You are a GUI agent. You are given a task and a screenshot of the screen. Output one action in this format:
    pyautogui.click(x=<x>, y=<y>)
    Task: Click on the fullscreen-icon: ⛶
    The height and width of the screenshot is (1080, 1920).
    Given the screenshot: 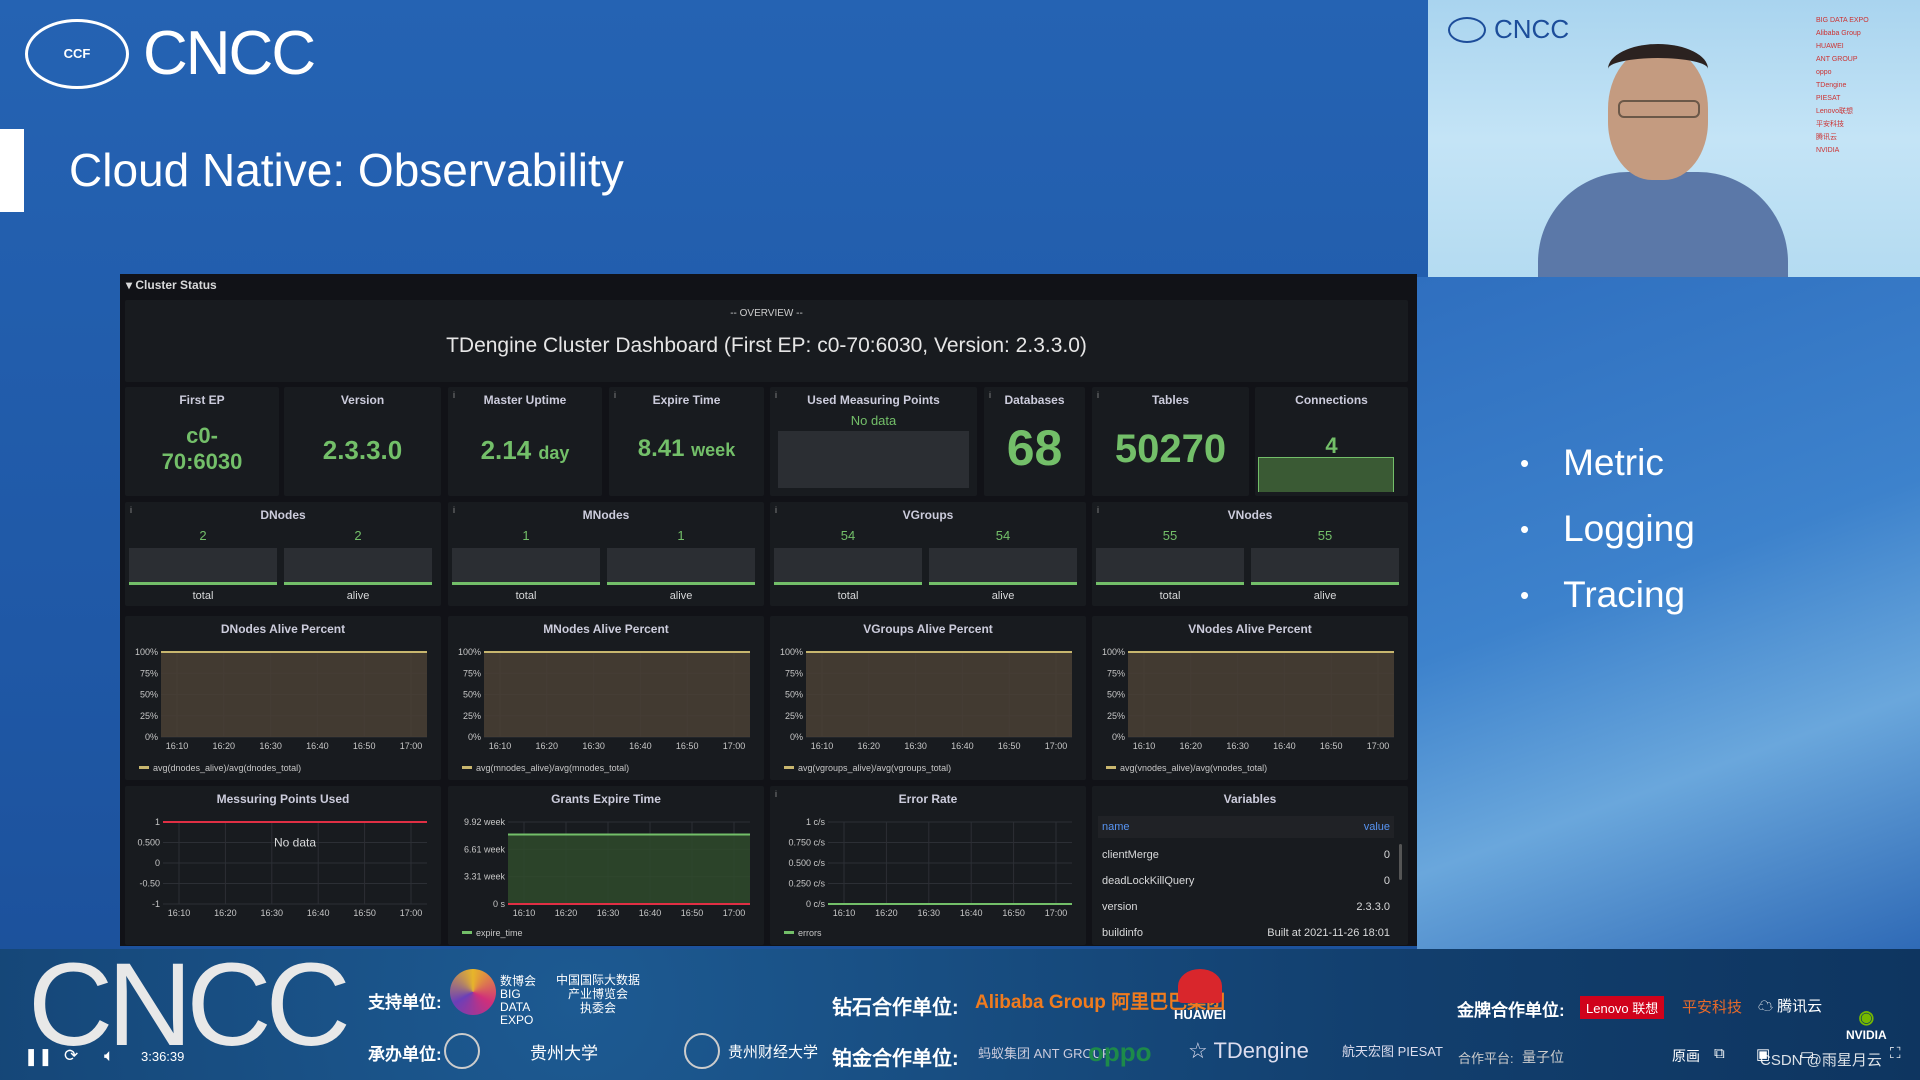 What is the action you would take?
    pyautogui.click(x=1895, y=1053)
    